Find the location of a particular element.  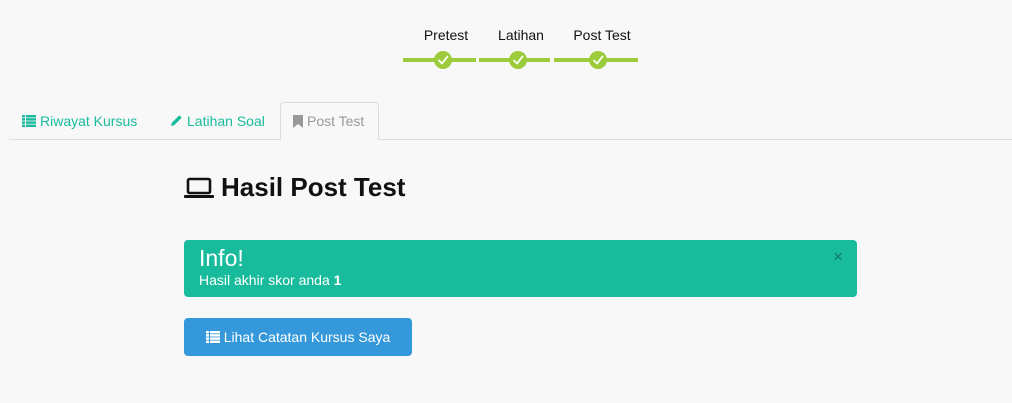

step-label-pretest: Pretest is located at coordinates (446, 35).